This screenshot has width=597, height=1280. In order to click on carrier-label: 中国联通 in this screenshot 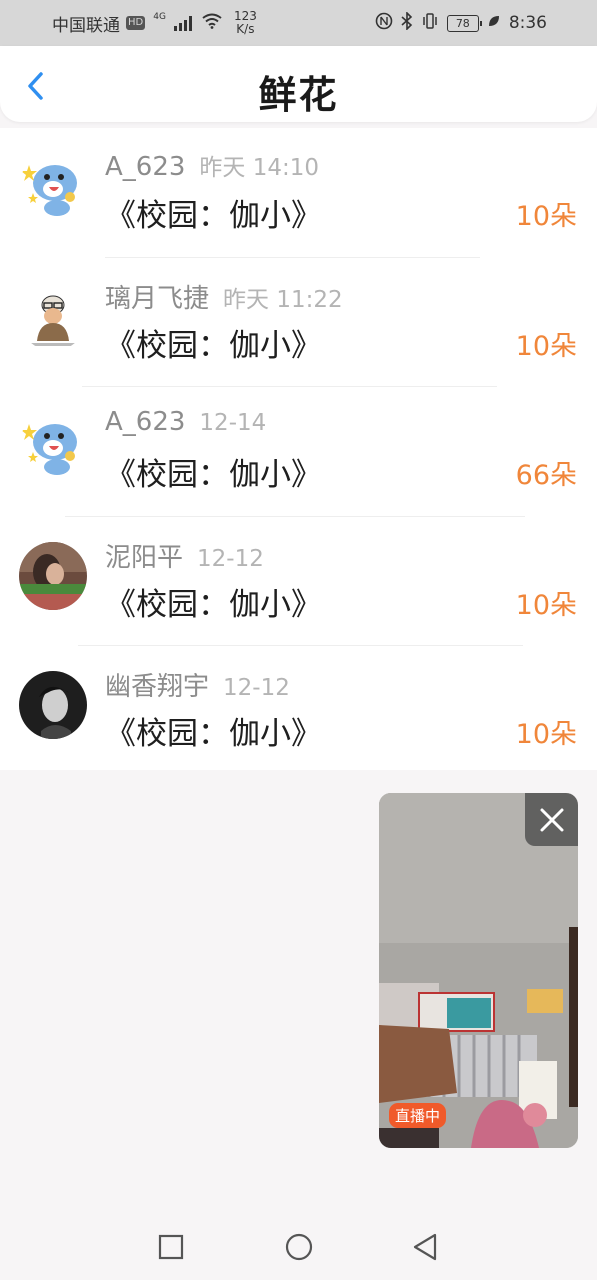, I will do `click(86, 25)`.